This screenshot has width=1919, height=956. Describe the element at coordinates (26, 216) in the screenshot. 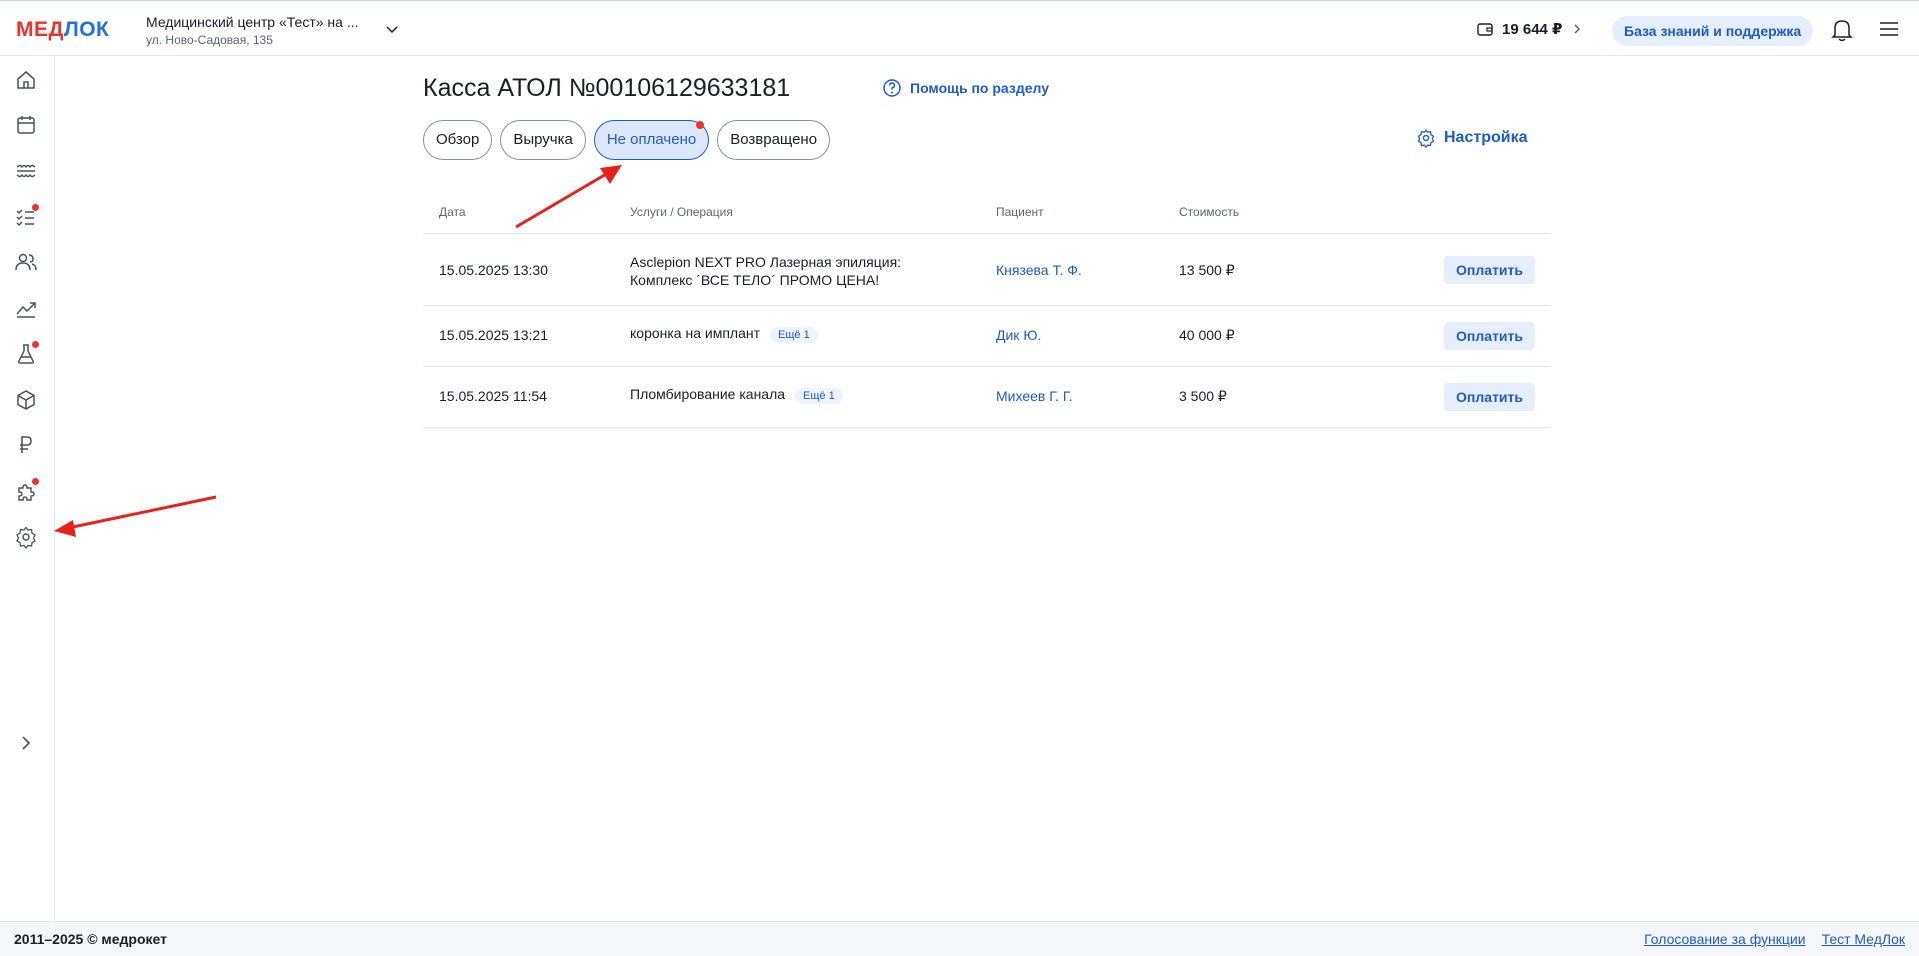

I see `tasks-icon` at that location.